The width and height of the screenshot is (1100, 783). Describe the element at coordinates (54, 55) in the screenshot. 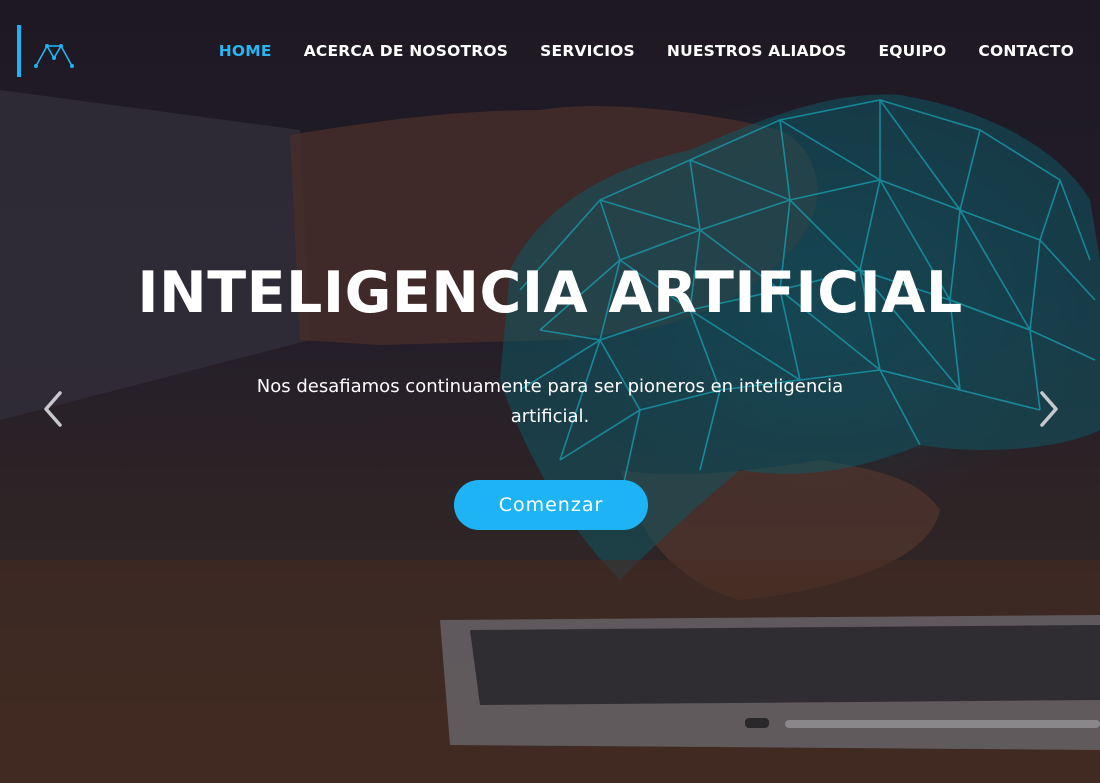

I see `mountain-network-logo-icon` at that location.